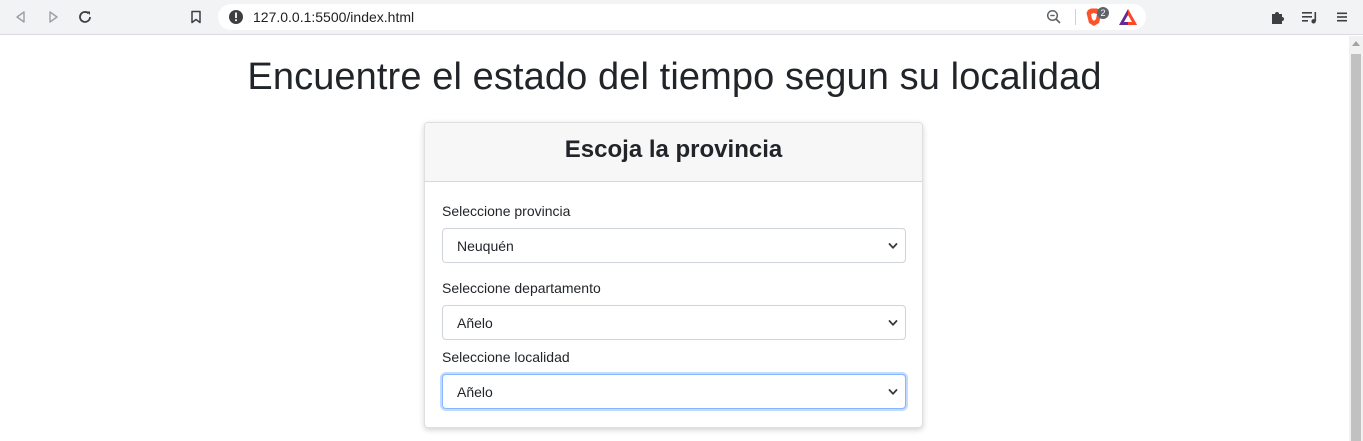  What do you see at coordinates (475, 392) in the screenshot?
I see `locality-select-value: Añelo` at bounding box center [475, 392].